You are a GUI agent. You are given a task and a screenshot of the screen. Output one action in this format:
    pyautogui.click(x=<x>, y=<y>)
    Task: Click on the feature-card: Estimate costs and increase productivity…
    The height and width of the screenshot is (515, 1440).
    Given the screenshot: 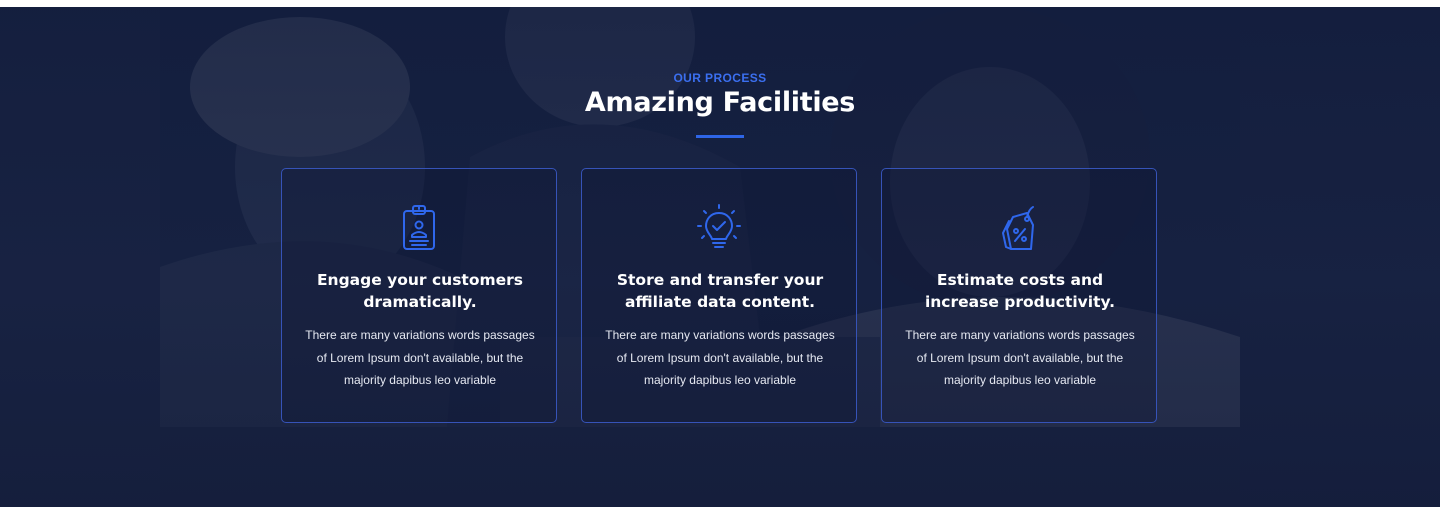 What is the action you would take?
    pyautogui.click(x=1019, y=295)
    